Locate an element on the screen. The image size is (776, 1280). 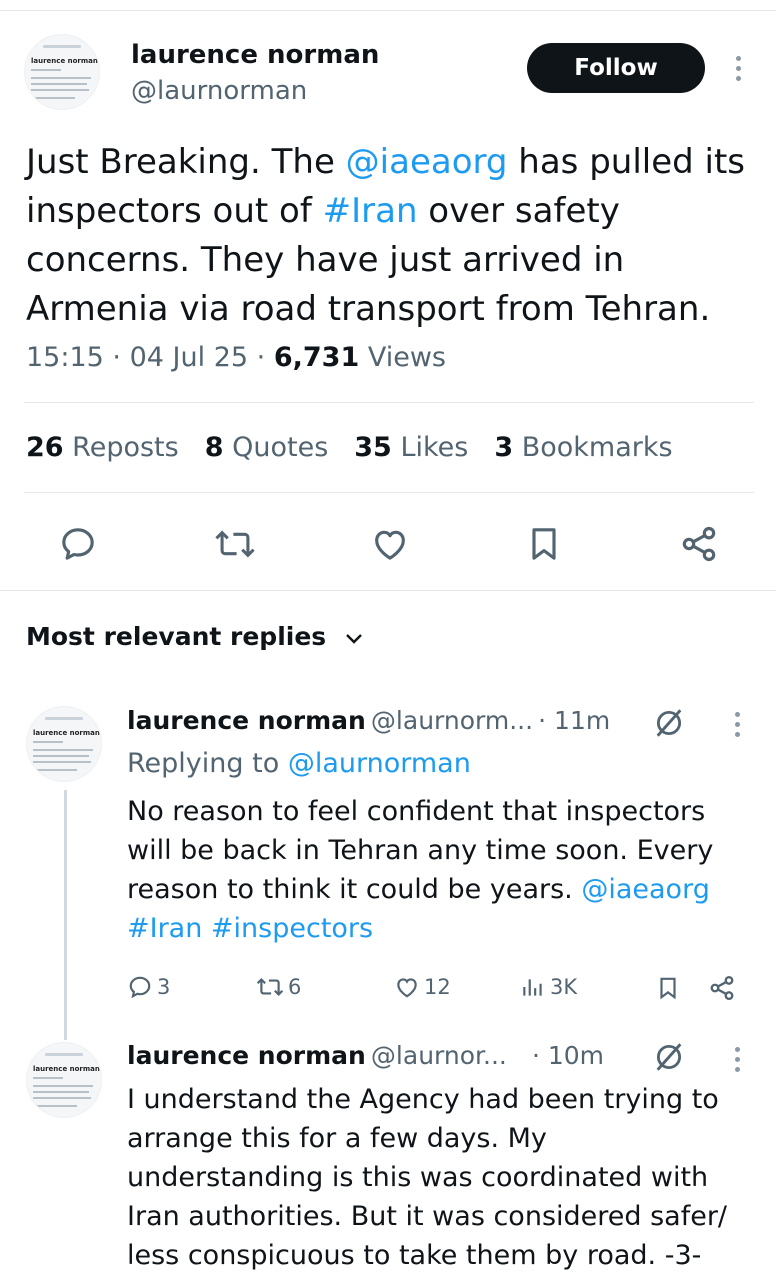
stat-count: 26 is located at coordinates (45, 447).